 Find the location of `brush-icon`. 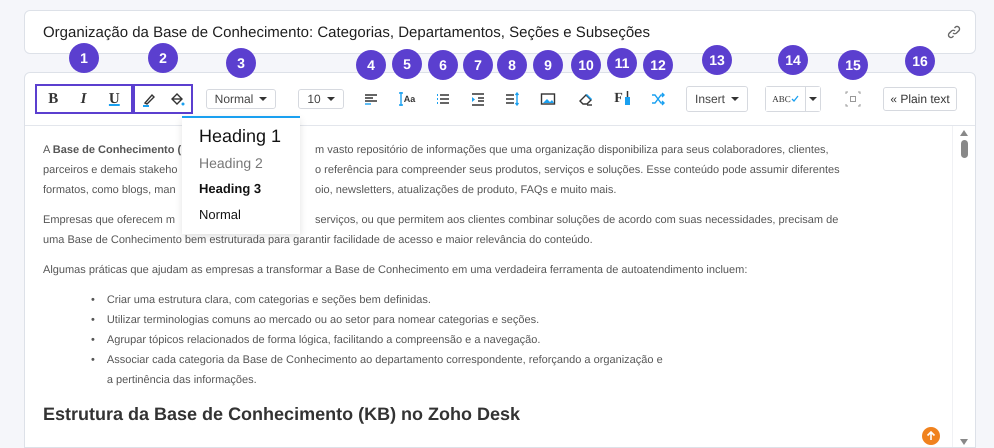

brush-icon is located at coordinates (627, 99).